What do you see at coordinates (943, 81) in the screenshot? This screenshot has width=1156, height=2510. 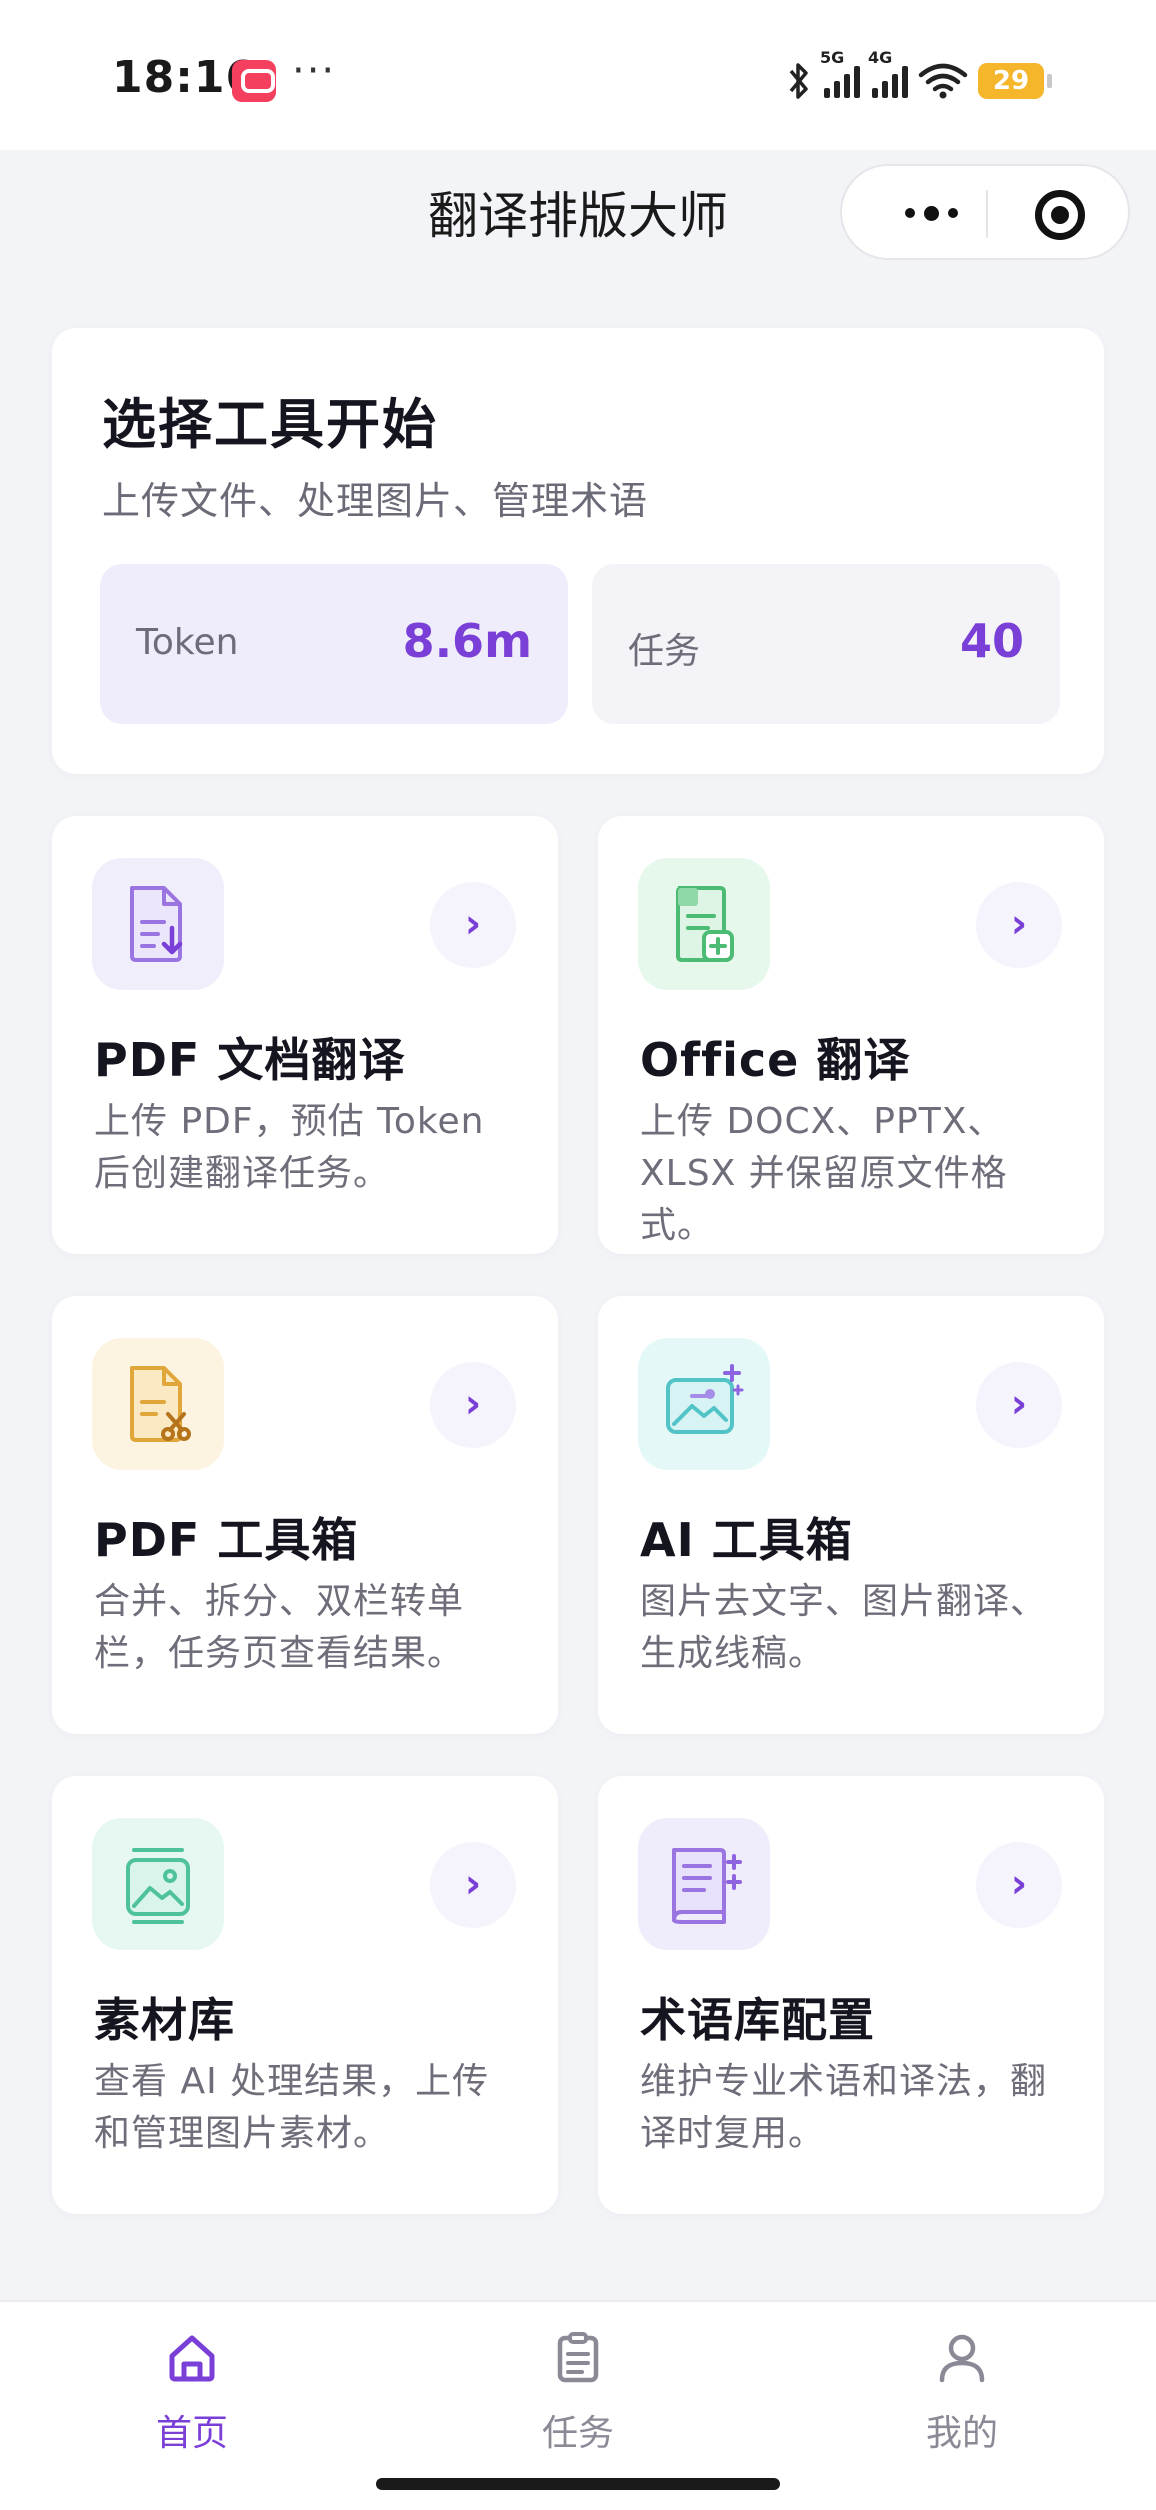 I see `wifi-icon` at bounding box center [943, 81].